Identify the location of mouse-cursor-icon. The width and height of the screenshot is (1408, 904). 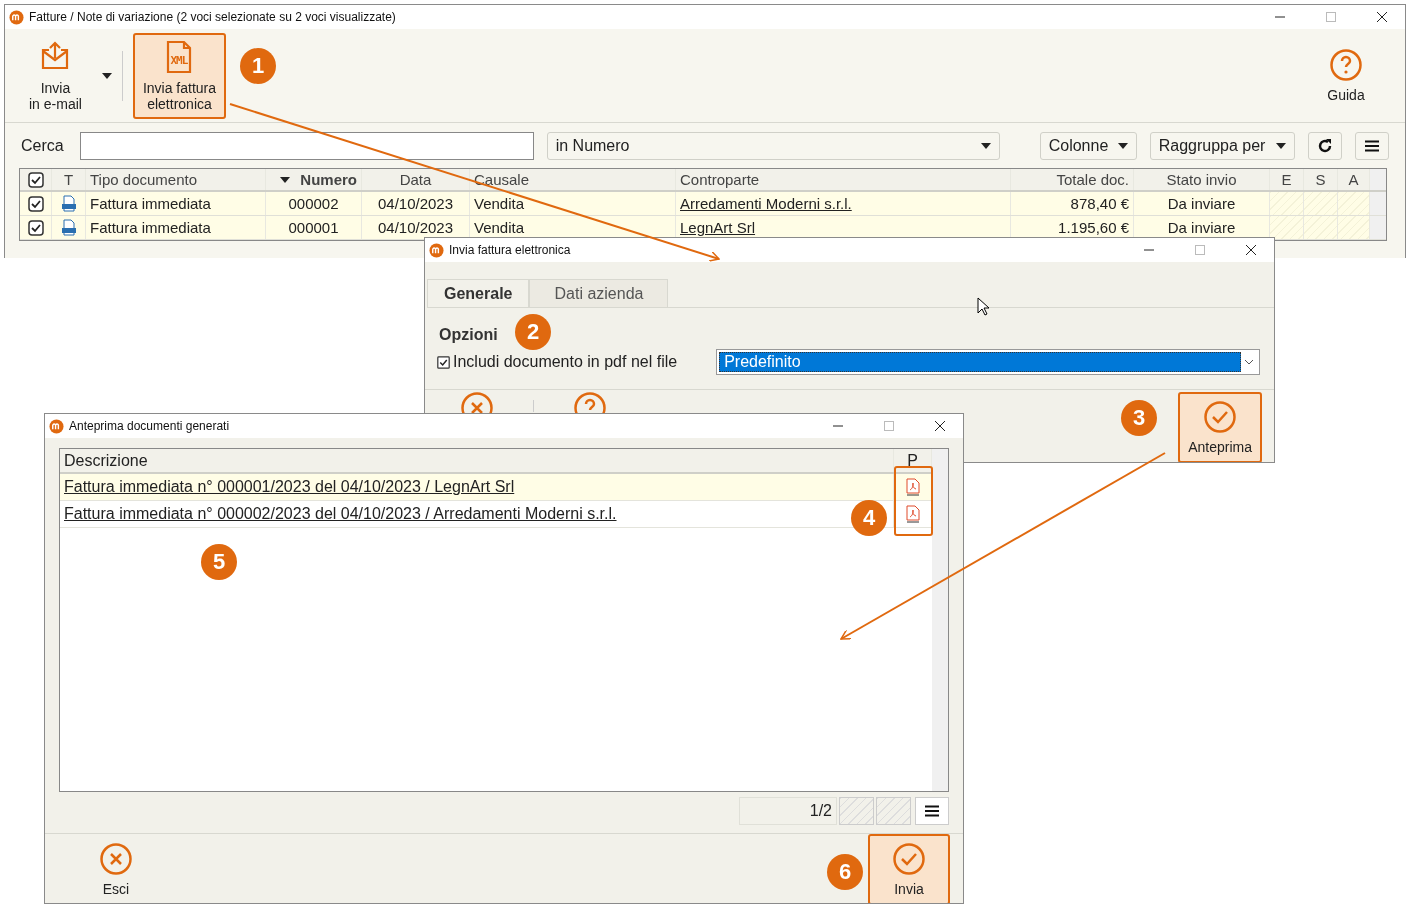
(983, 306).